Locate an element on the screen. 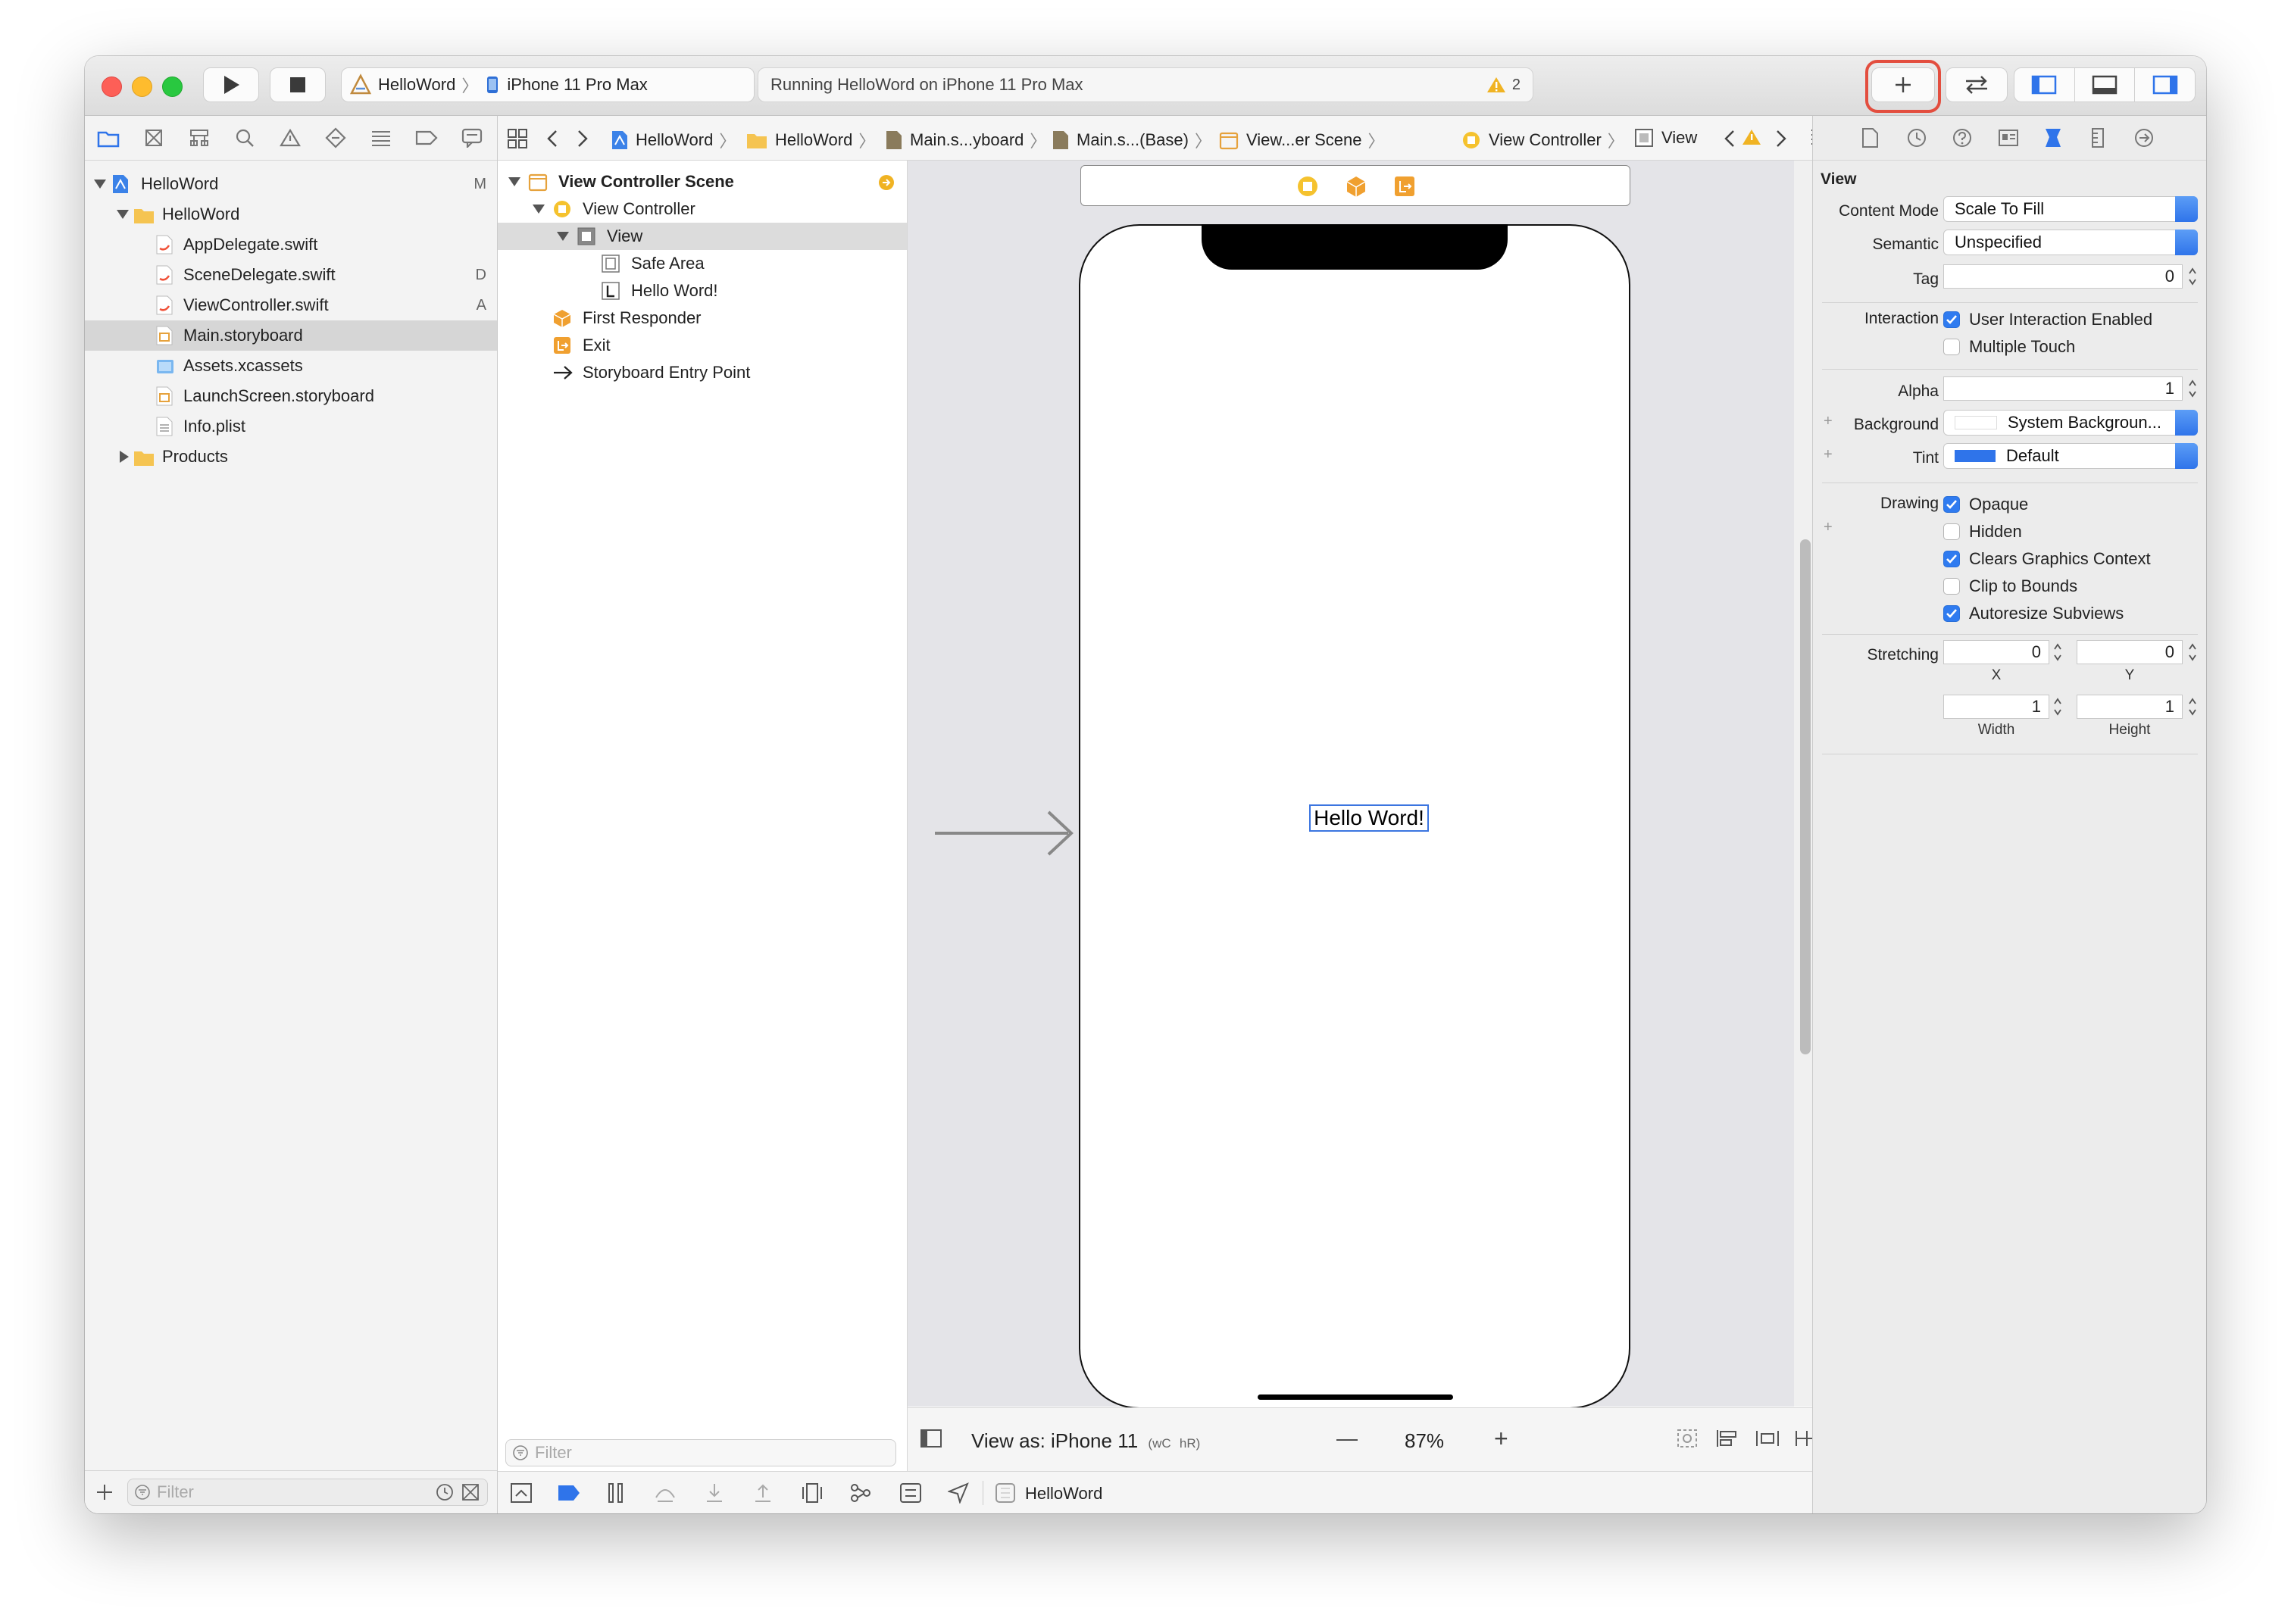 This screenshot has width=2291, height=1624. stretch-x-field: 0 is located at coordinates (1996, 652).